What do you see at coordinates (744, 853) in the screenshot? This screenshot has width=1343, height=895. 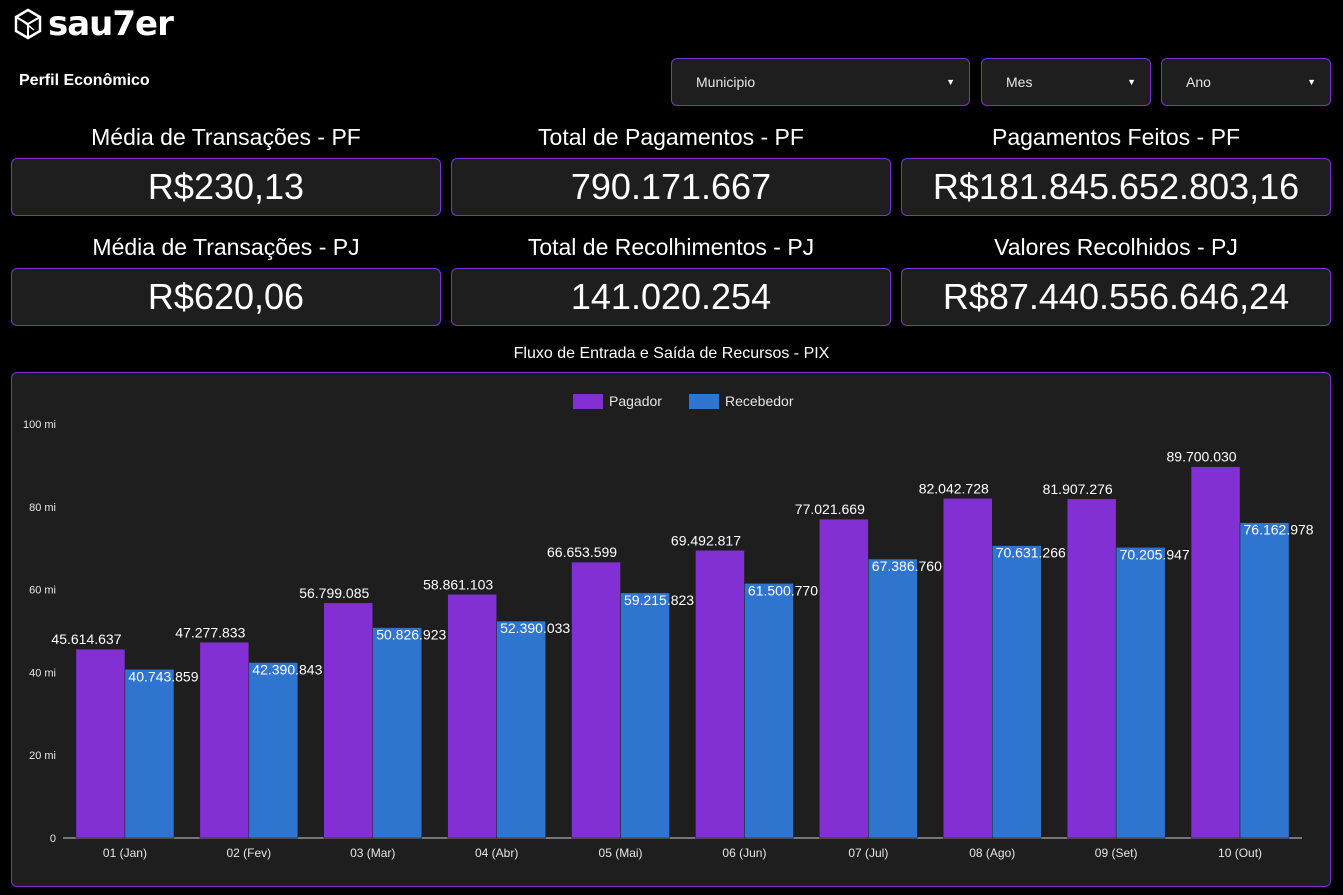 I see `x-tick-label: 06 (Jun)` at bounding box center [744, 853].